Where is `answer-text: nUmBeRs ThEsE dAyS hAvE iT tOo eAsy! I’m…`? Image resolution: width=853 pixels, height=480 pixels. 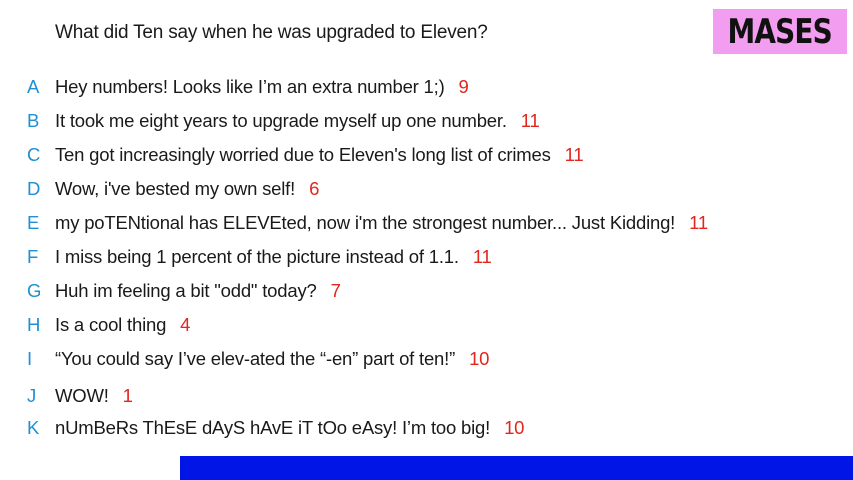
answer-text: nUmBeRs ThEsE dAyS hAvE iT tOo eAsy! I’m… is located at coordinates (273, 427).